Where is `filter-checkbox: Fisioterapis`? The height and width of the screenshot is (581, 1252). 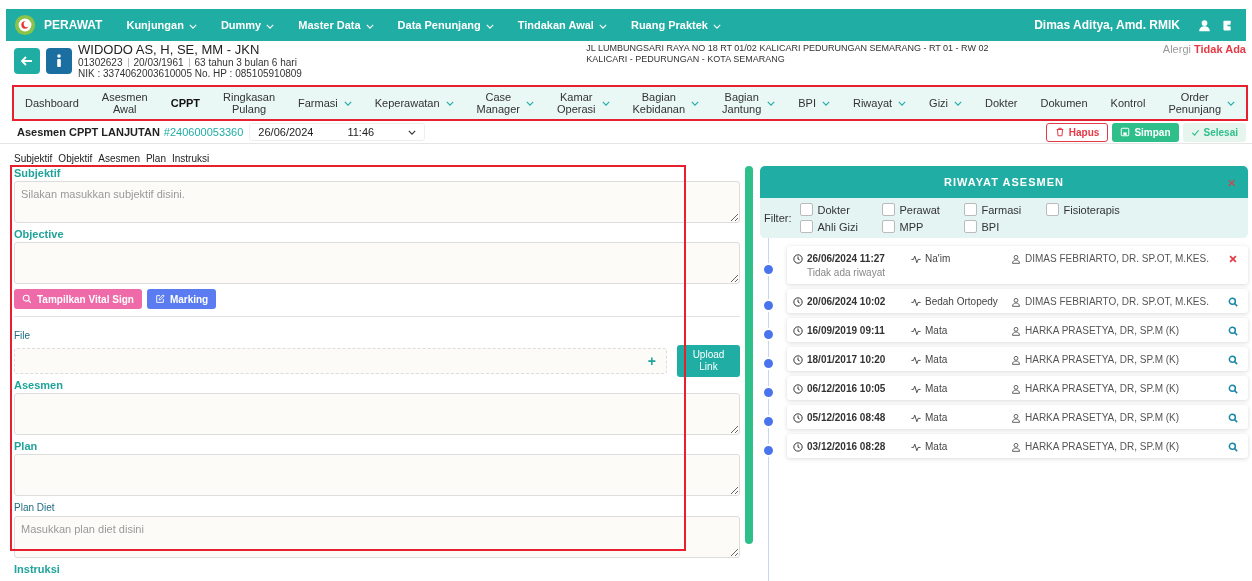 filter-checkbox: Fisioterapis is located at coordinates (1086, 209).